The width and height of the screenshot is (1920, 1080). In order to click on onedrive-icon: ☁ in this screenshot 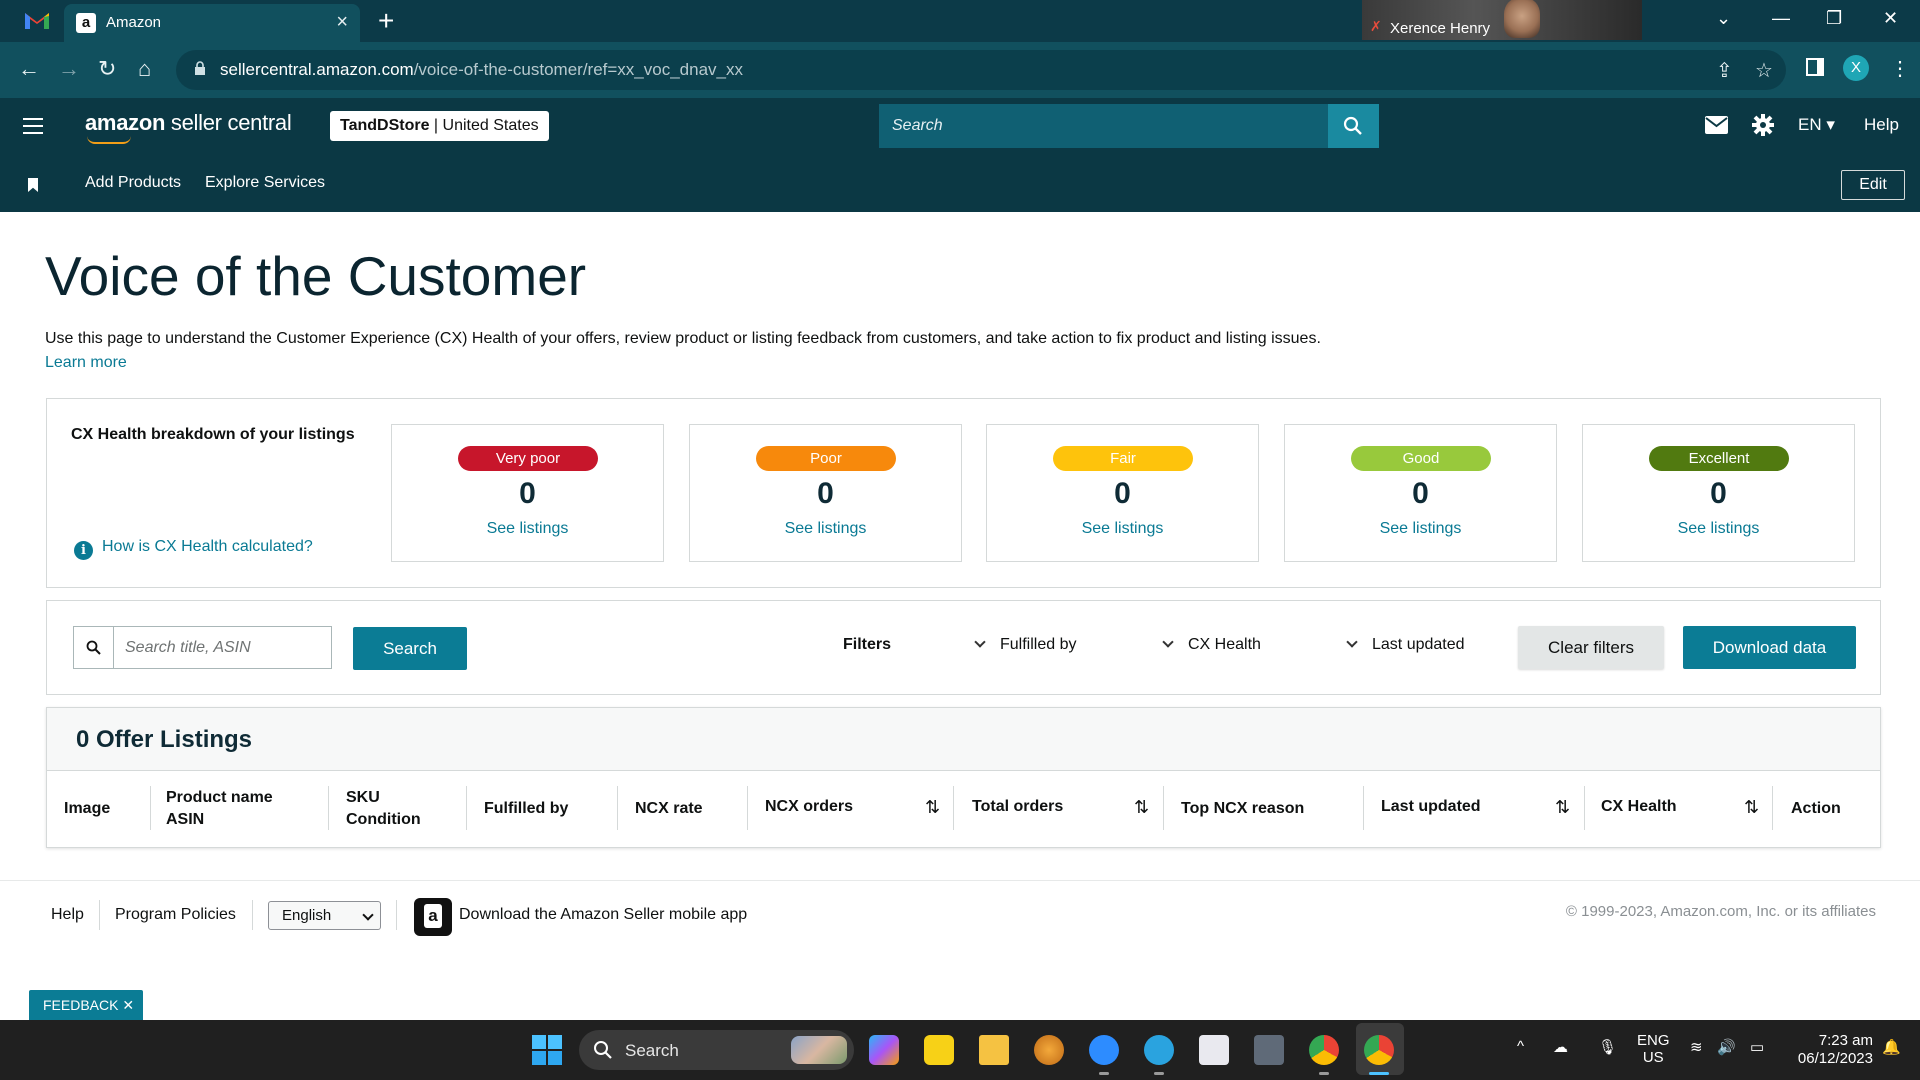, I will do `click(1560, 1047)`.